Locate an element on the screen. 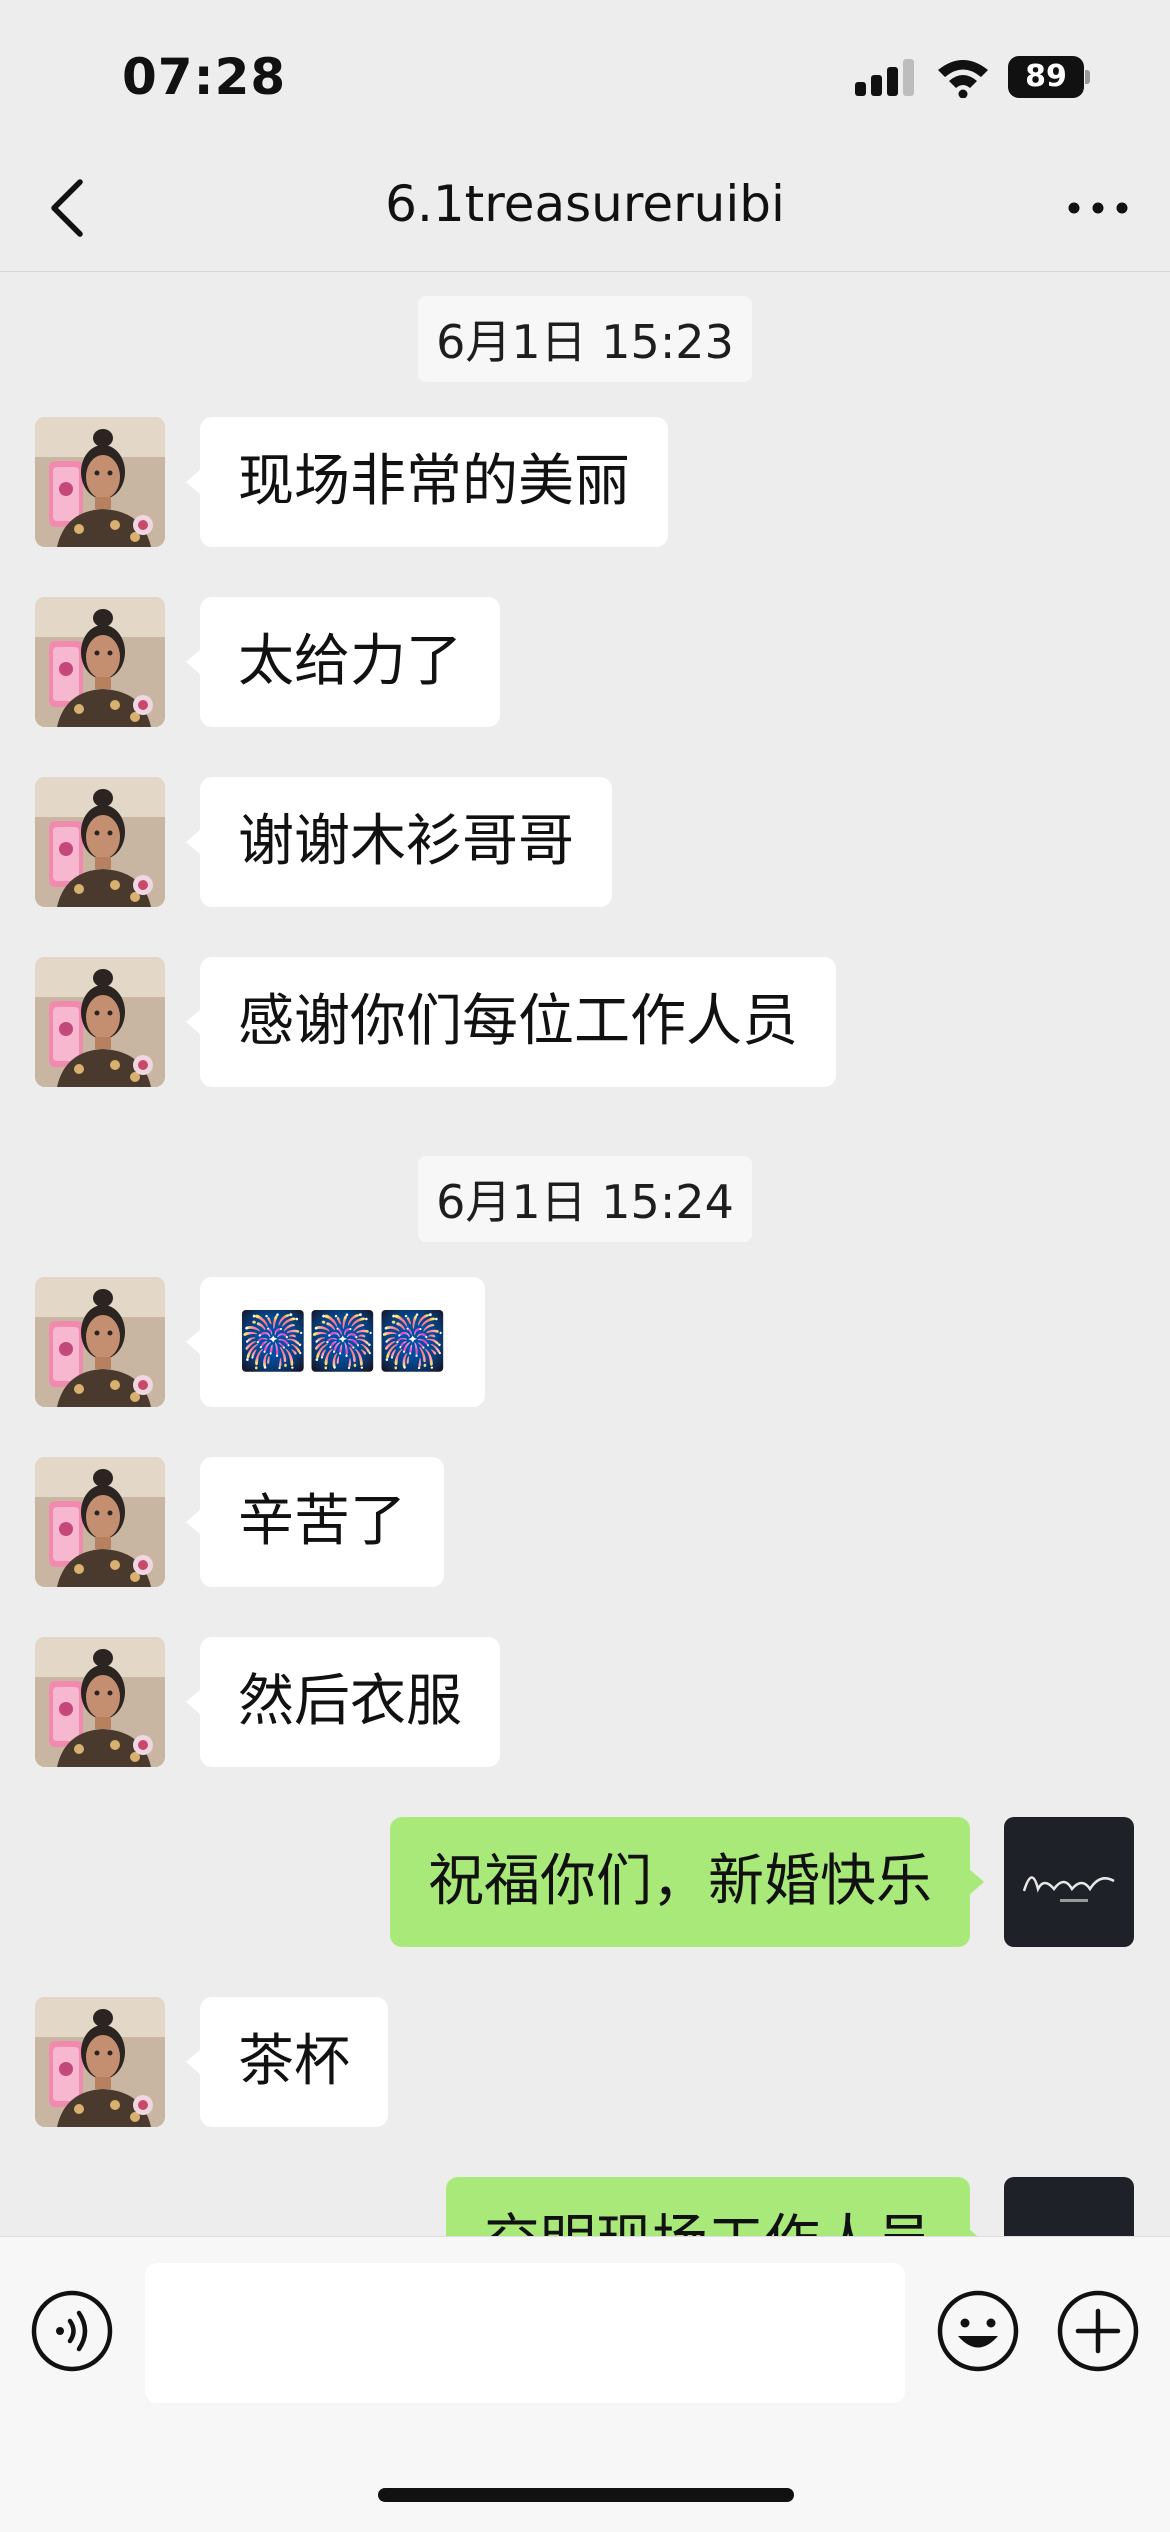  status-bar: 07:28 89 is located at coordinates (585, 75).